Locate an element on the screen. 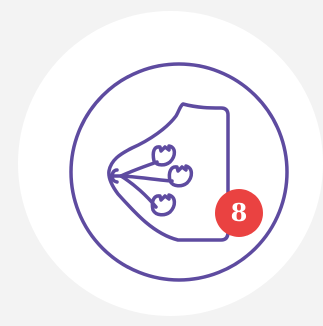 The width and height of the screenshot is (323, 326). count-badge: 8 is located at coordinates (239, 213).